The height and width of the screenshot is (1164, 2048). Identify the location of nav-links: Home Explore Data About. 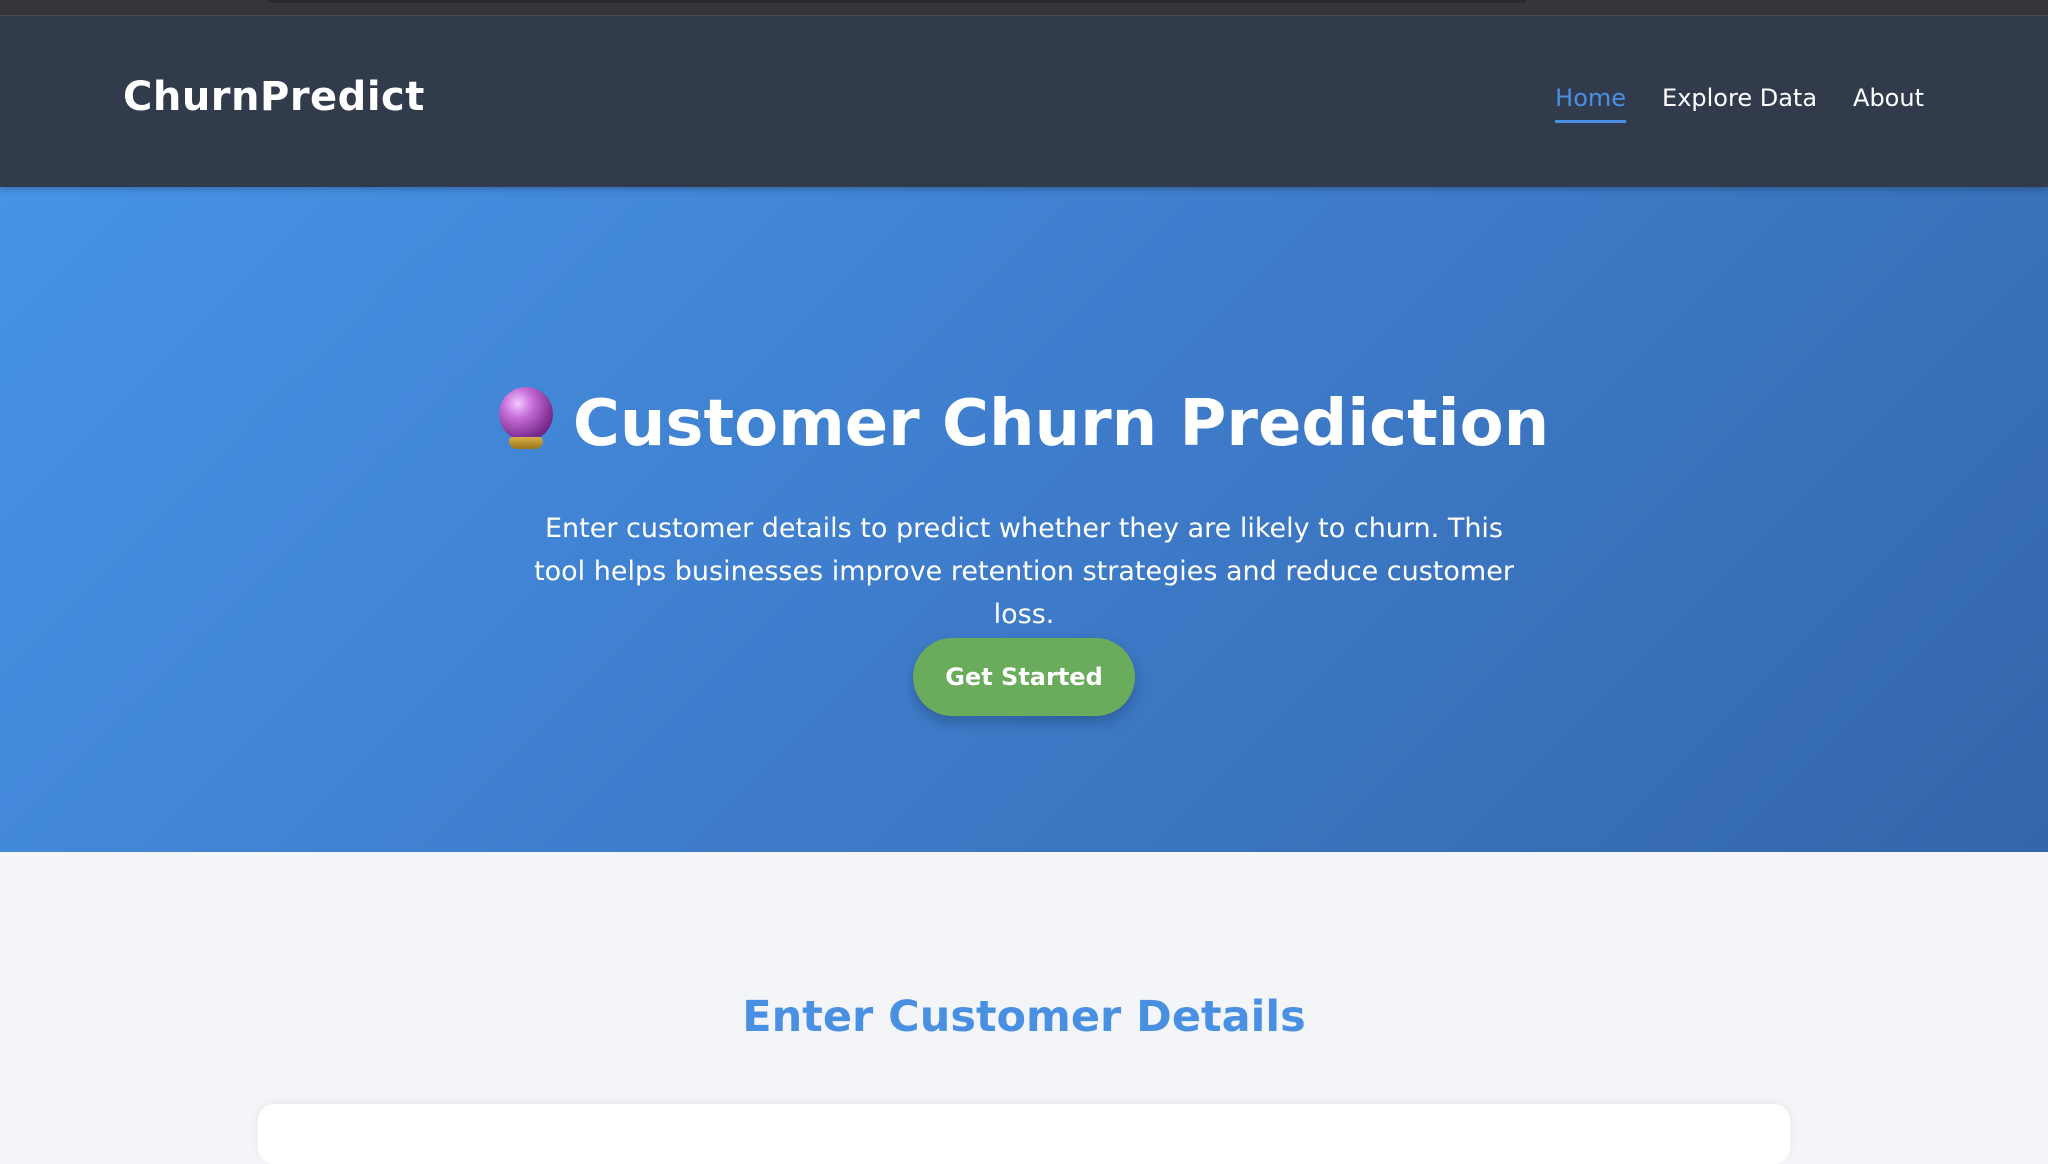
(1739, 103).